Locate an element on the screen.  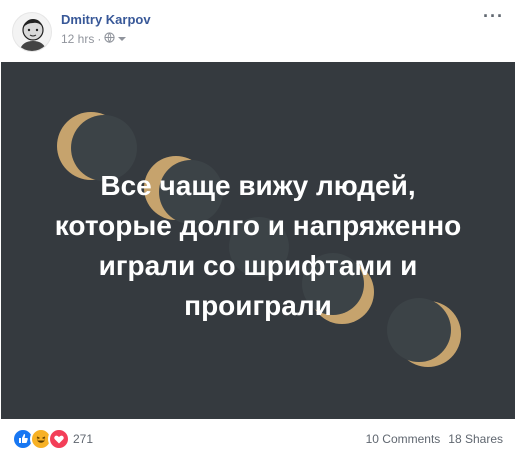
avatar is located at coordinates (32, 32).